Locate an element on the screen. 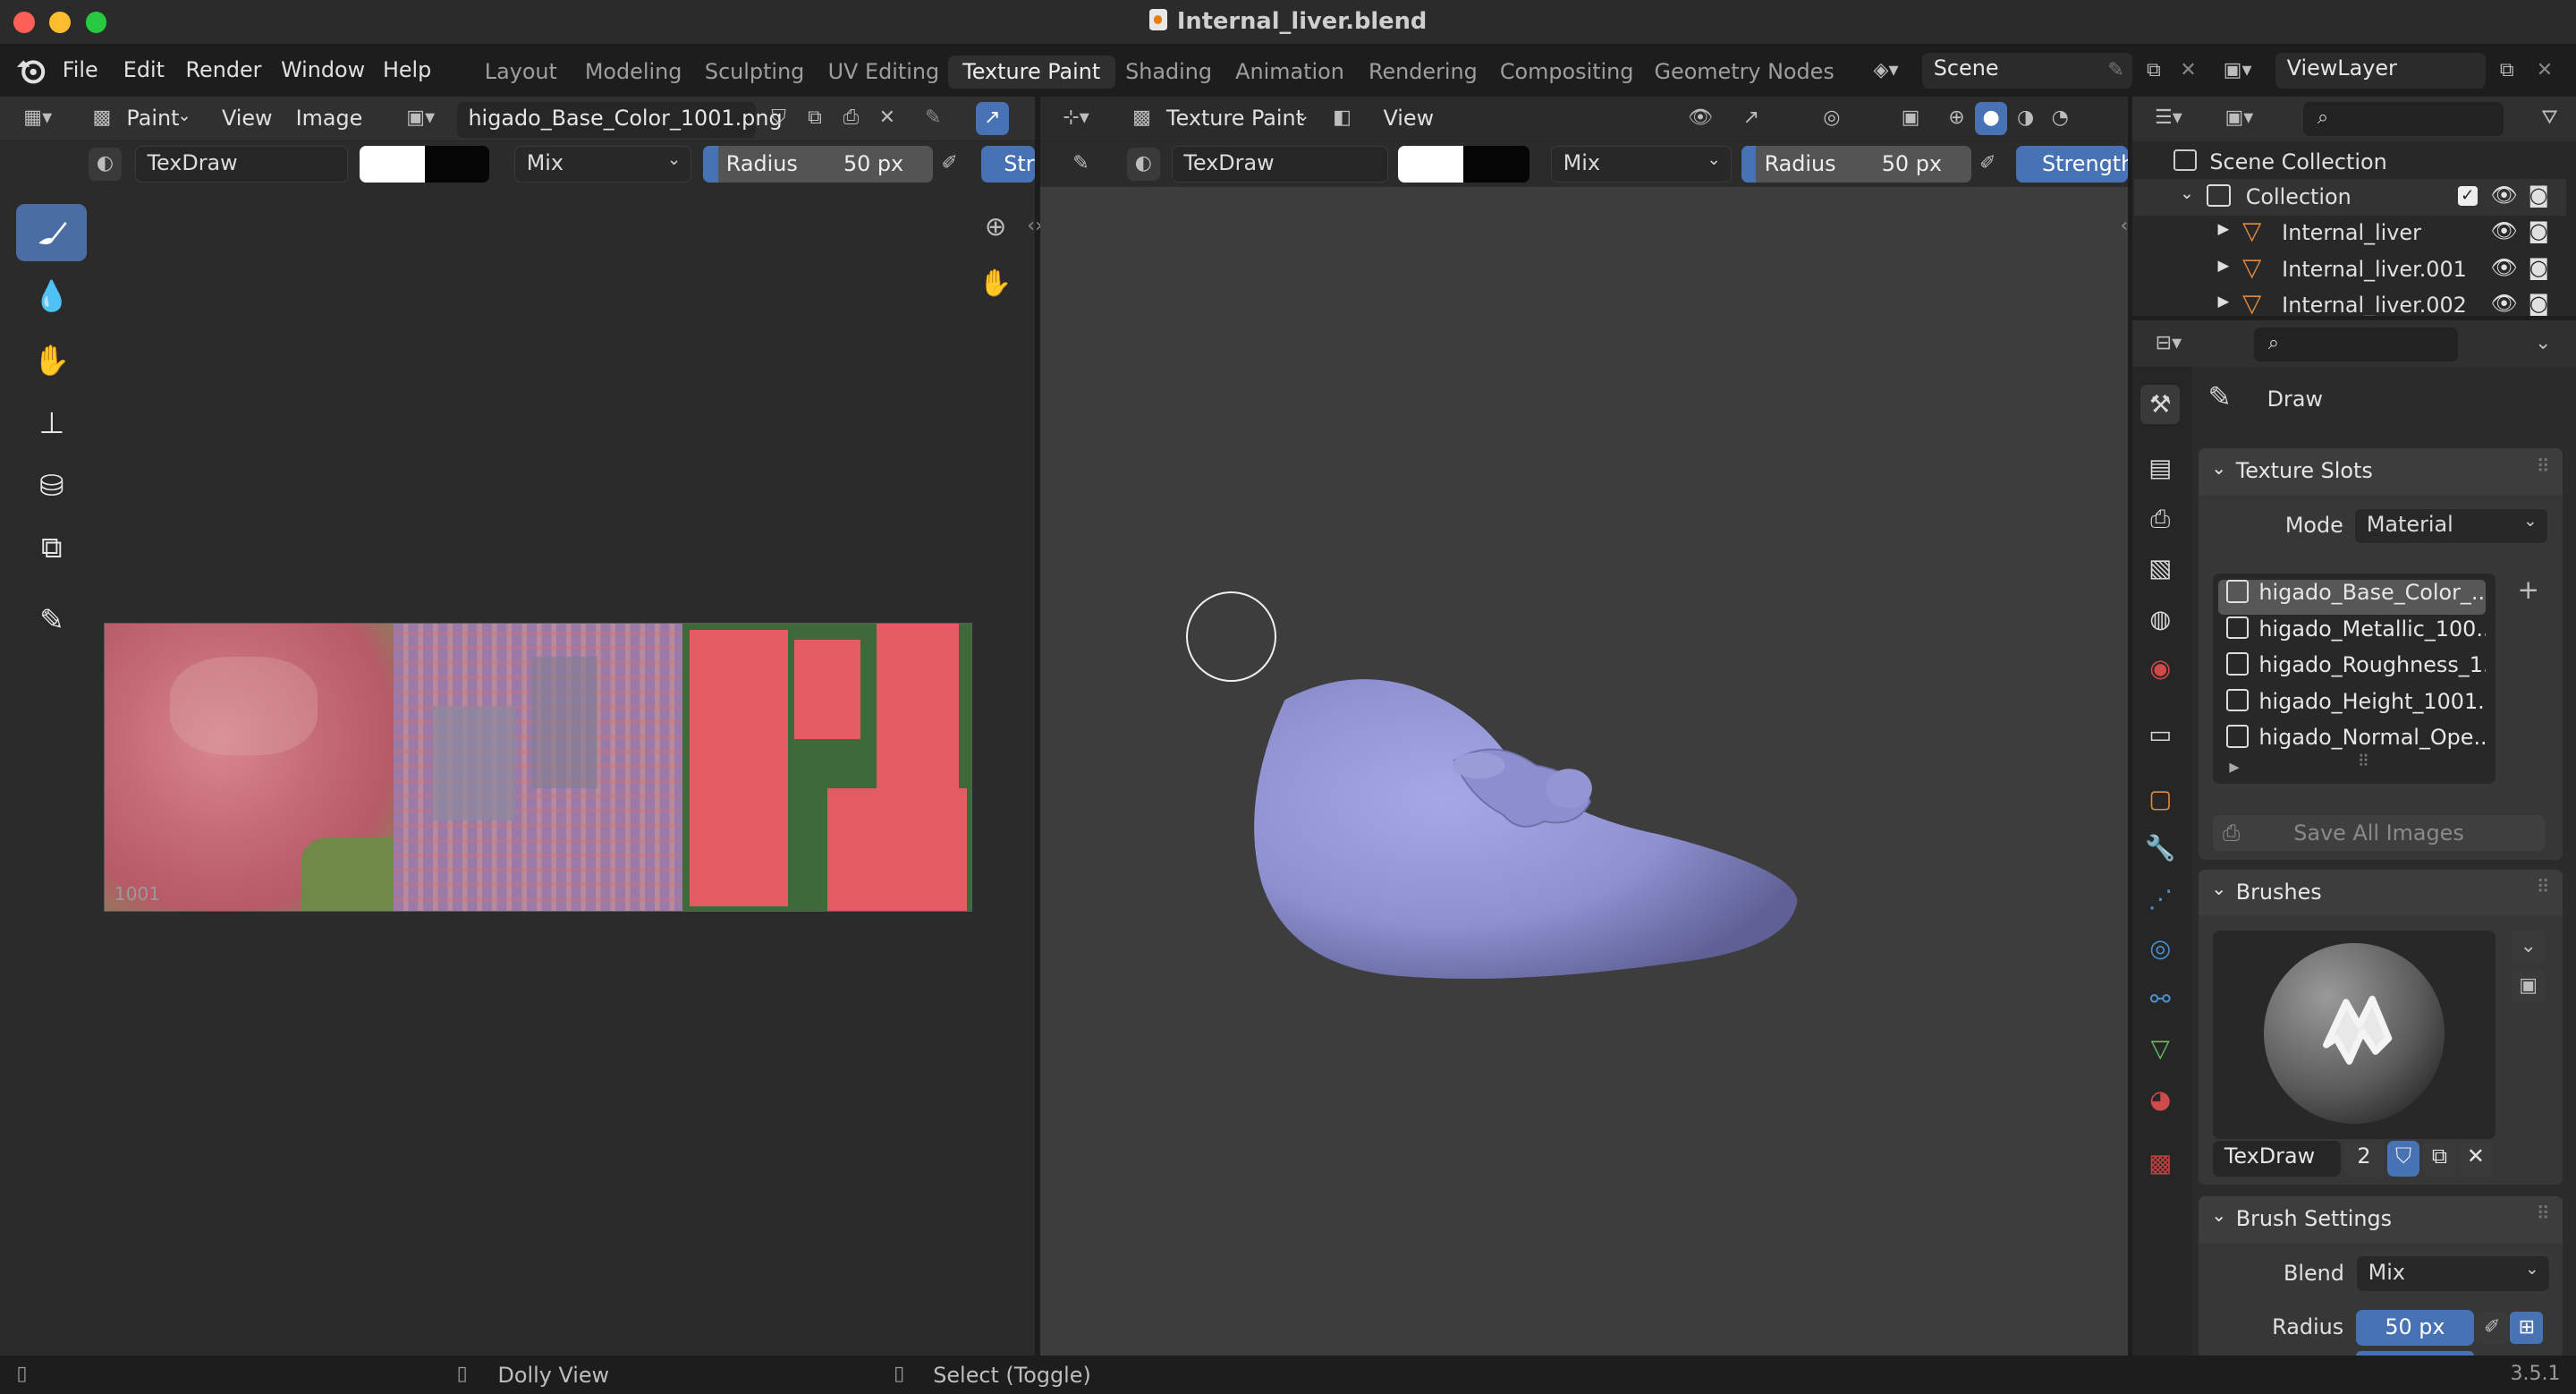 The width and height of the screenshot is (2576, 1394). viewport-color-swatches is located at coordinates (1464, 164).